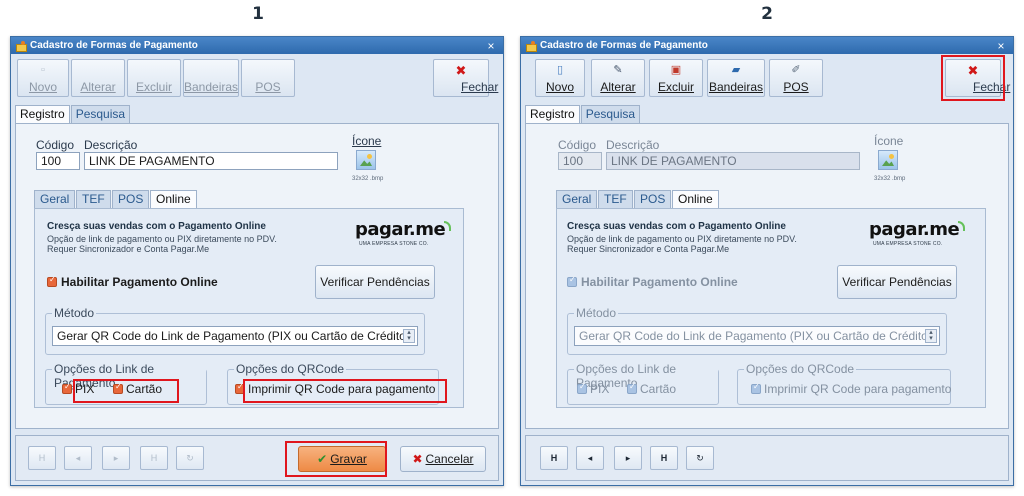 The image size is (1024, 496). I want to click on alterar-button: Alterar, so click(98, 78).